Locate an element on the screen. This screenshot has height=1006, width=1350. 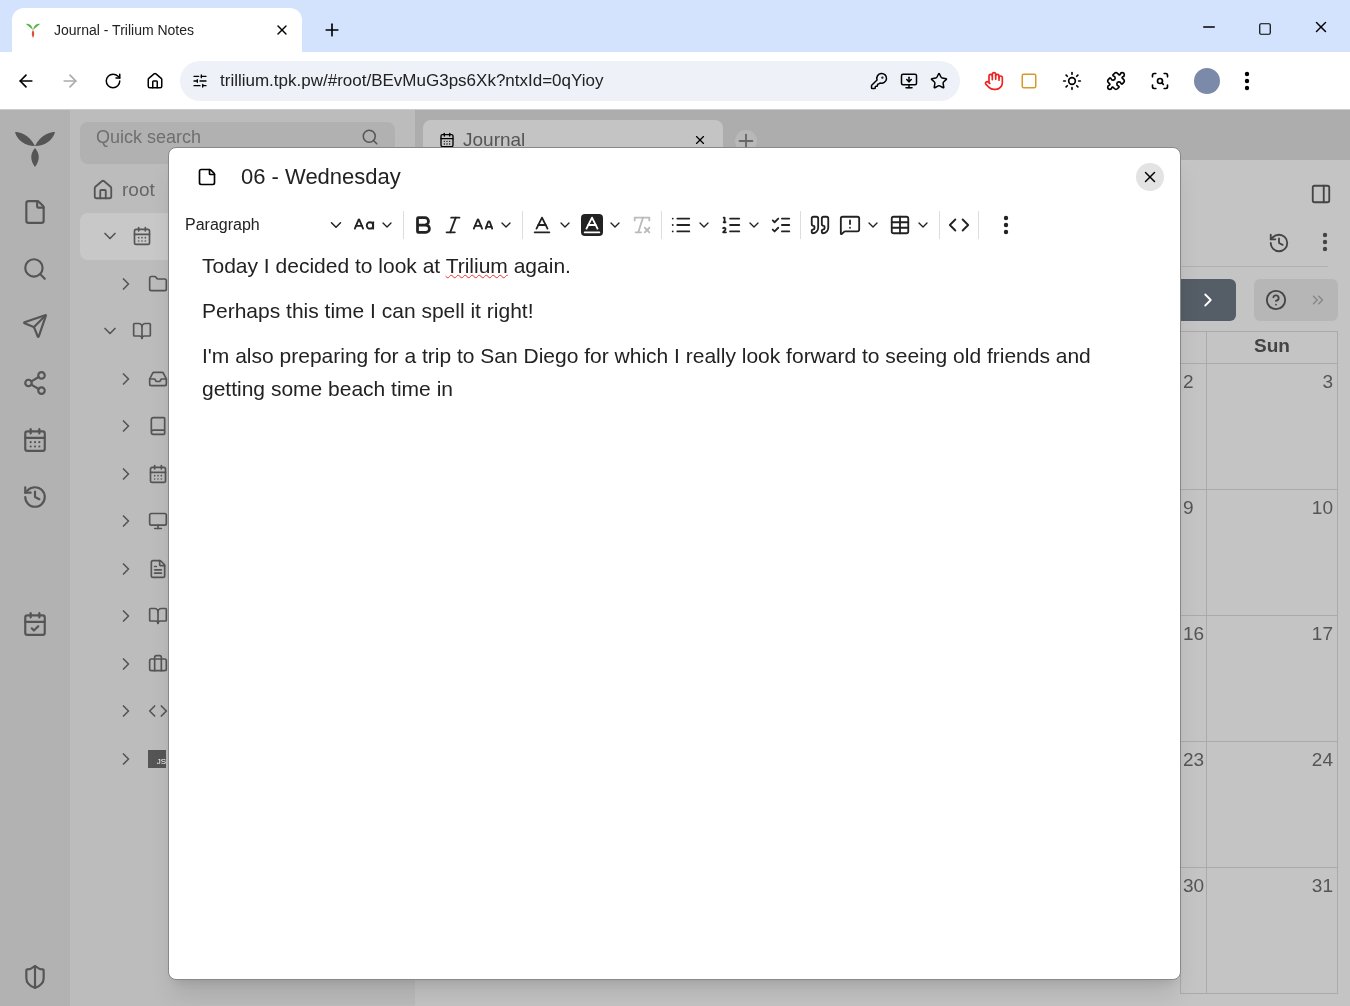
tab-label: Journal is located at coordinates (495, 139).